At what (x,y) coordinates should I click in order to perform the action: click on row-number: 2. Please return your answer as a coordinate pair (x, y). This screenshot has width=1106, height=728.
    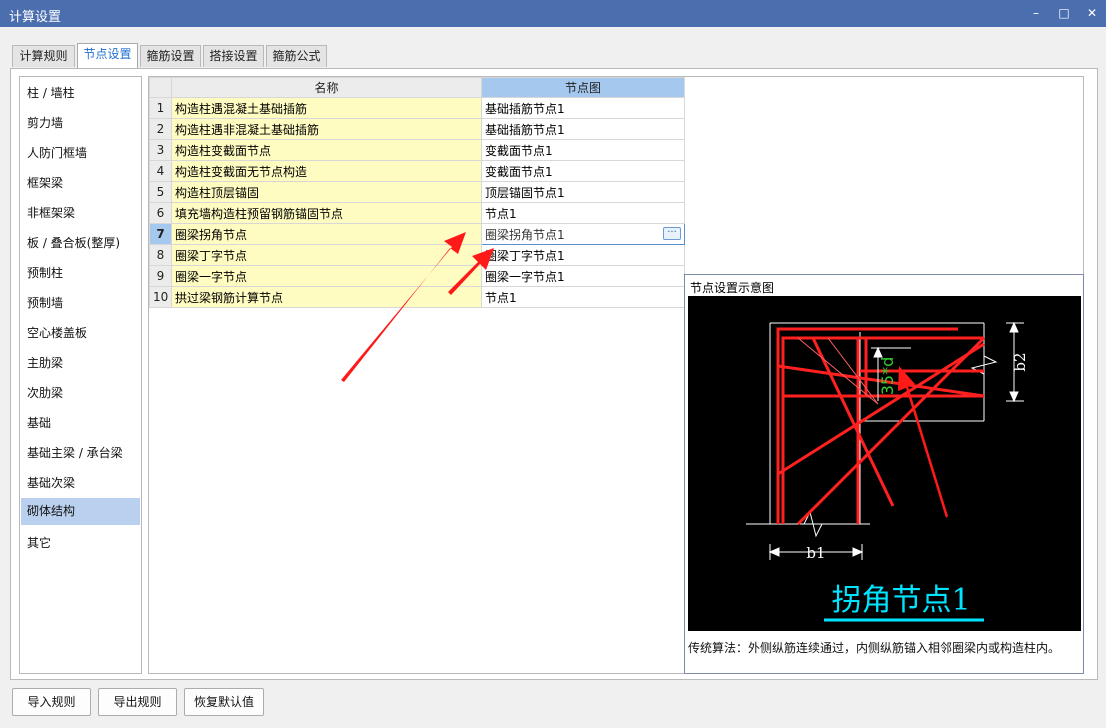
    Looking at the image, I should click on (160, 129).